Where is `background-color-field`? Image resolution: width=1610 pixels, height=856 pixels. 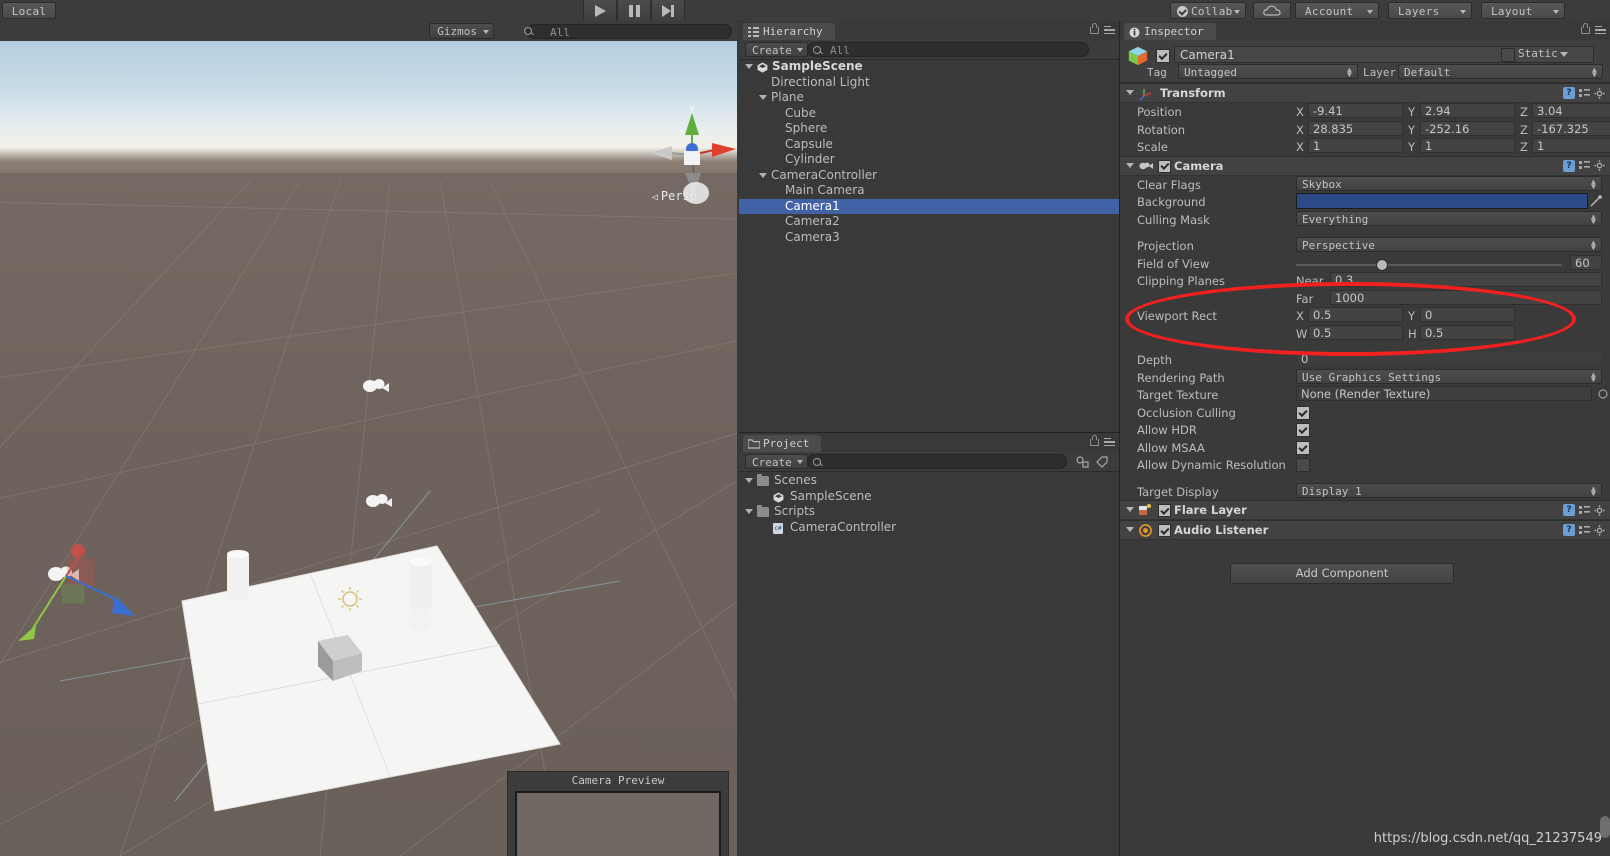 background-color-field is located at coordinates (1442, 201).